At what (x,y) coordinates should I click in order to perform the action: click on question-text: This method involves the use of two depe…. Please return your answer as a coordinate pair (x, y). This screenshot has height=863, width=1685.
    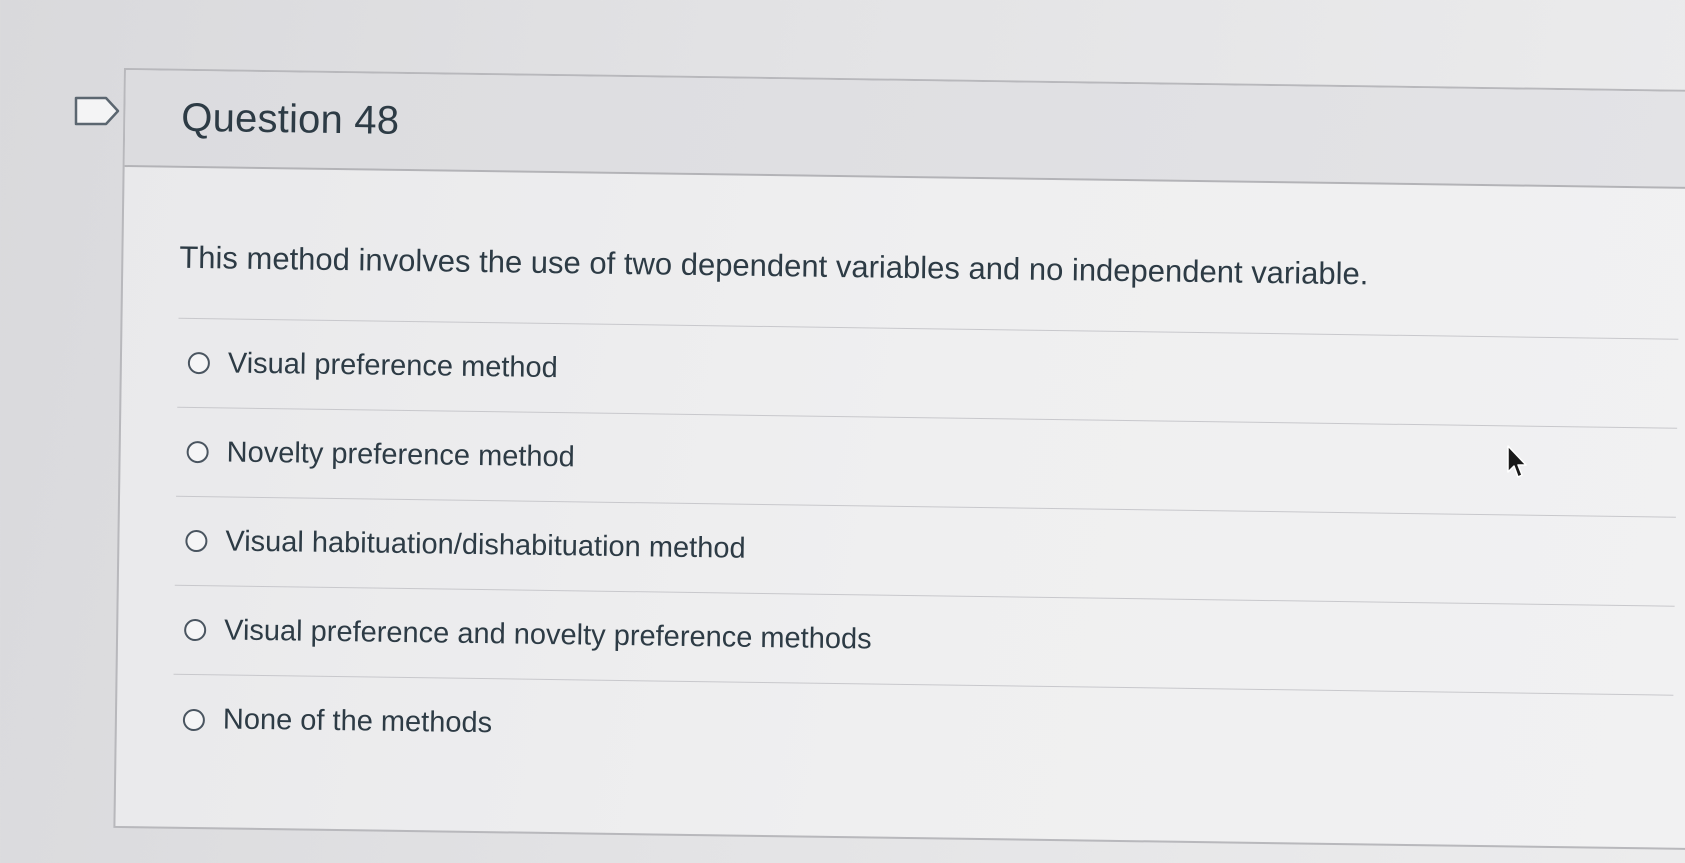
    Looking at the image, I should click on (774, 265).